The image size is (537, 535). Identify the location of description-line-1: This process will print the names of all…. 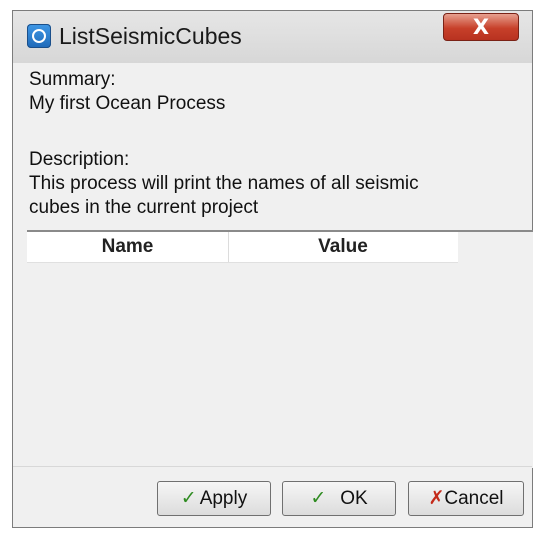
(224, 183).